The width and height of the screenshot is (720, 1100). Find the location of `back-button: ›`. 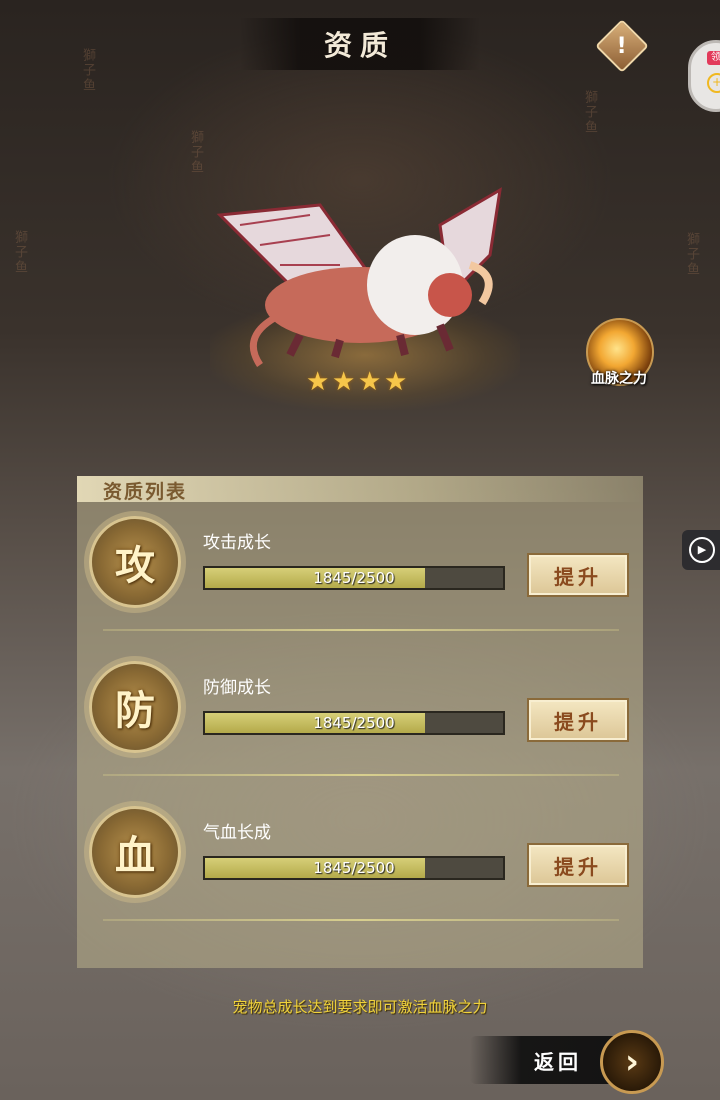

back-button: › is located at coordinates (632, 1062).